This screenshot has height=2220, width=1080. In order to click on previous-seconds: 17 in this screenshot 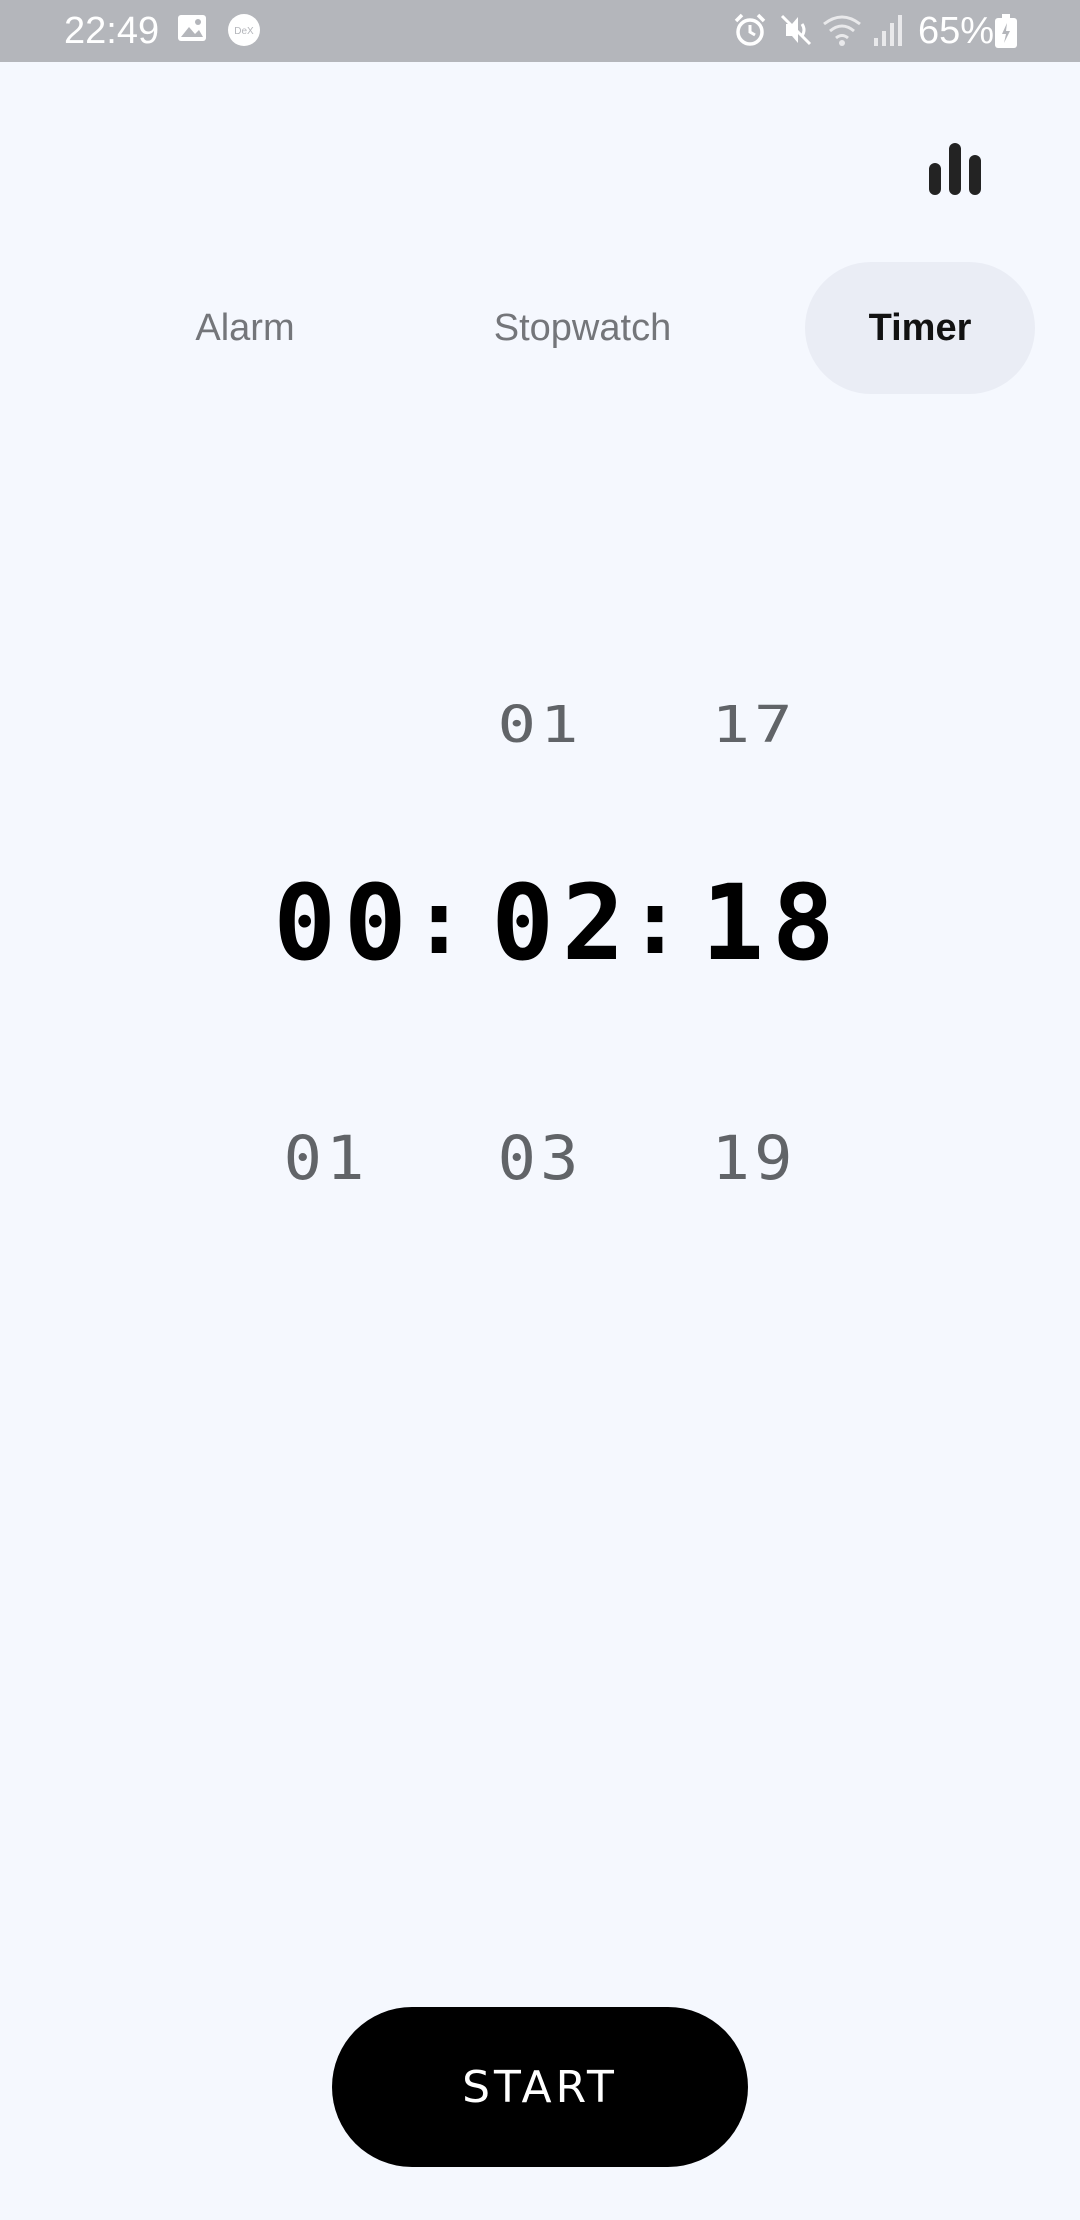, I will do `click(754, 725)`.